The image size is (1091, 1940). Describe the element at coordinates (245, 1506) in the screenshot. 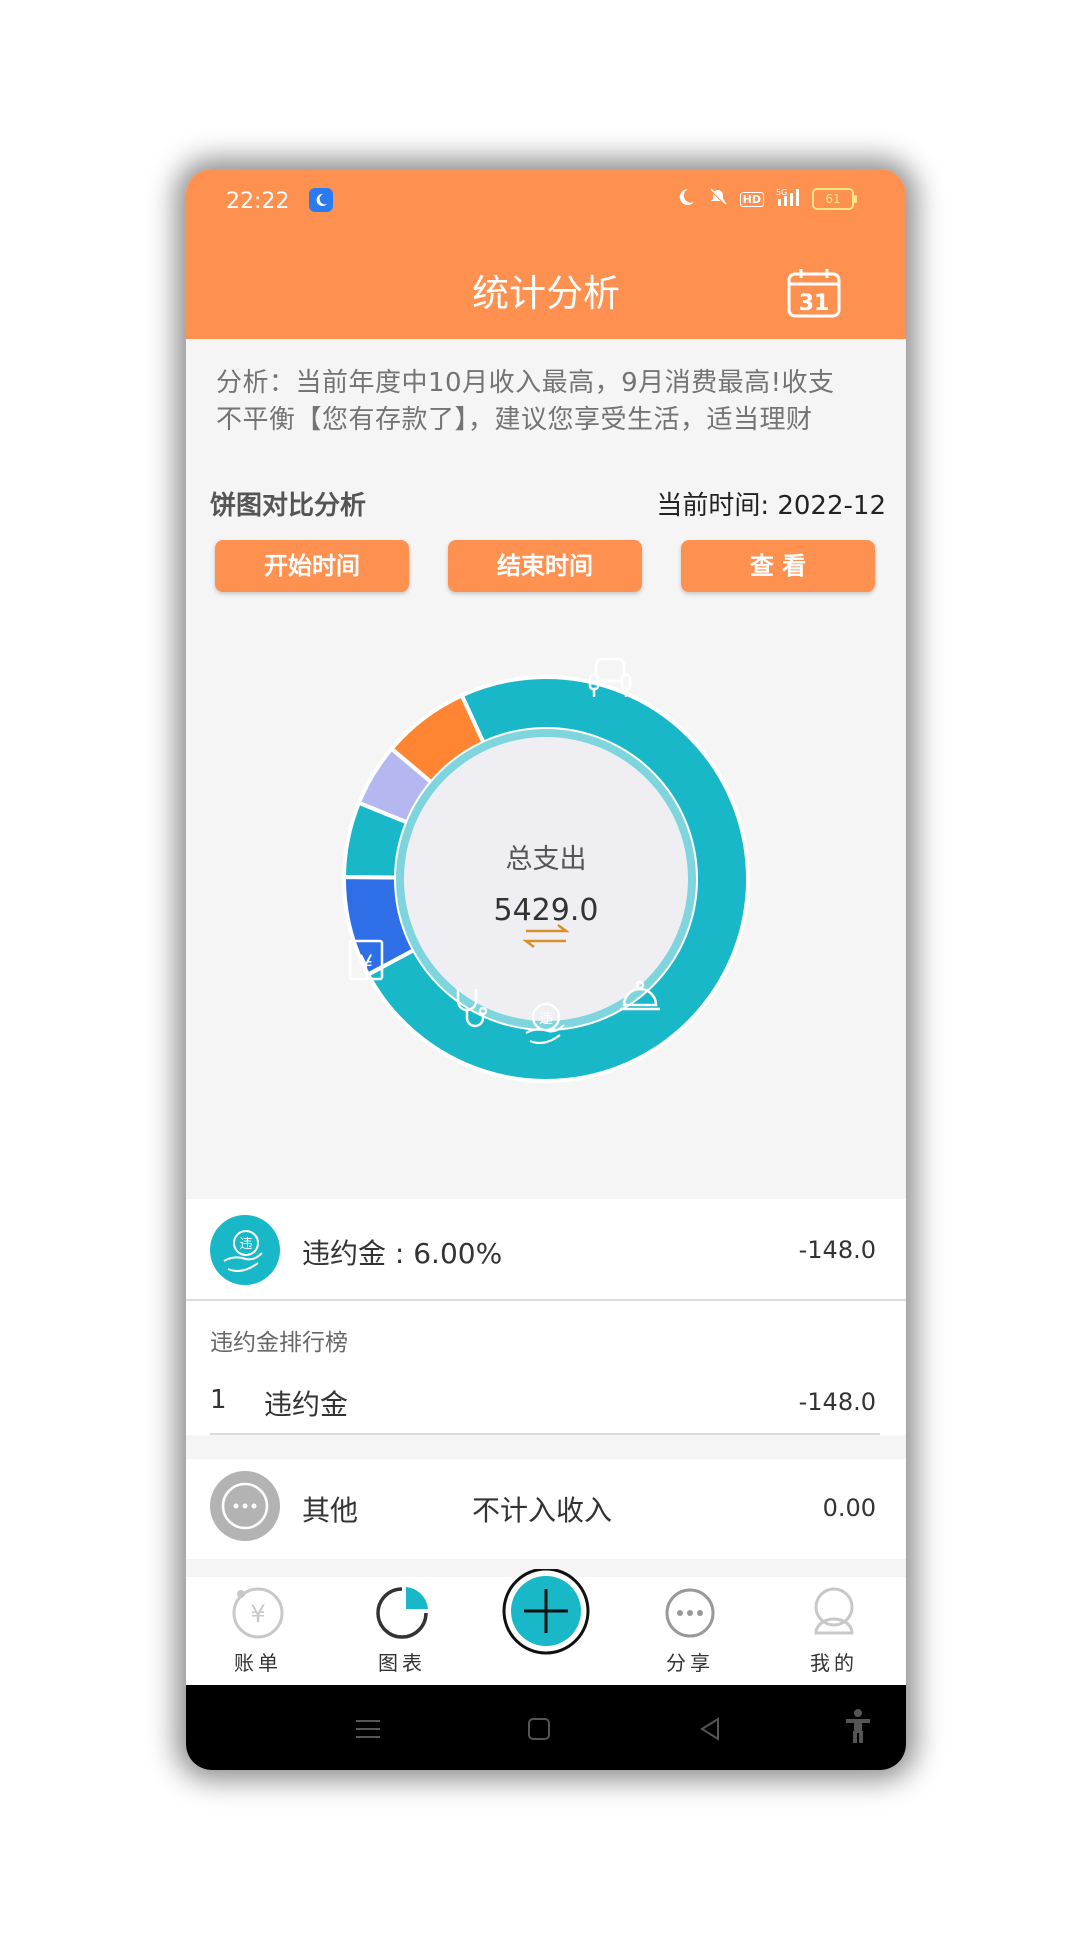

I see `other-category-icon` at that location.